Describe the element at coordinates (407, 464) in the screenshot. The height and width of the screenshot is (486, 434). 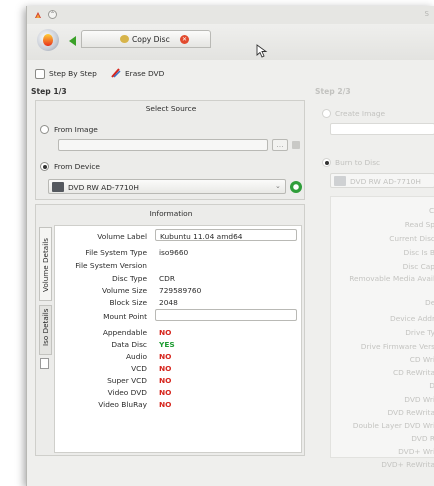
I see `device-info-label: DVD+ ReWrita` at that location.